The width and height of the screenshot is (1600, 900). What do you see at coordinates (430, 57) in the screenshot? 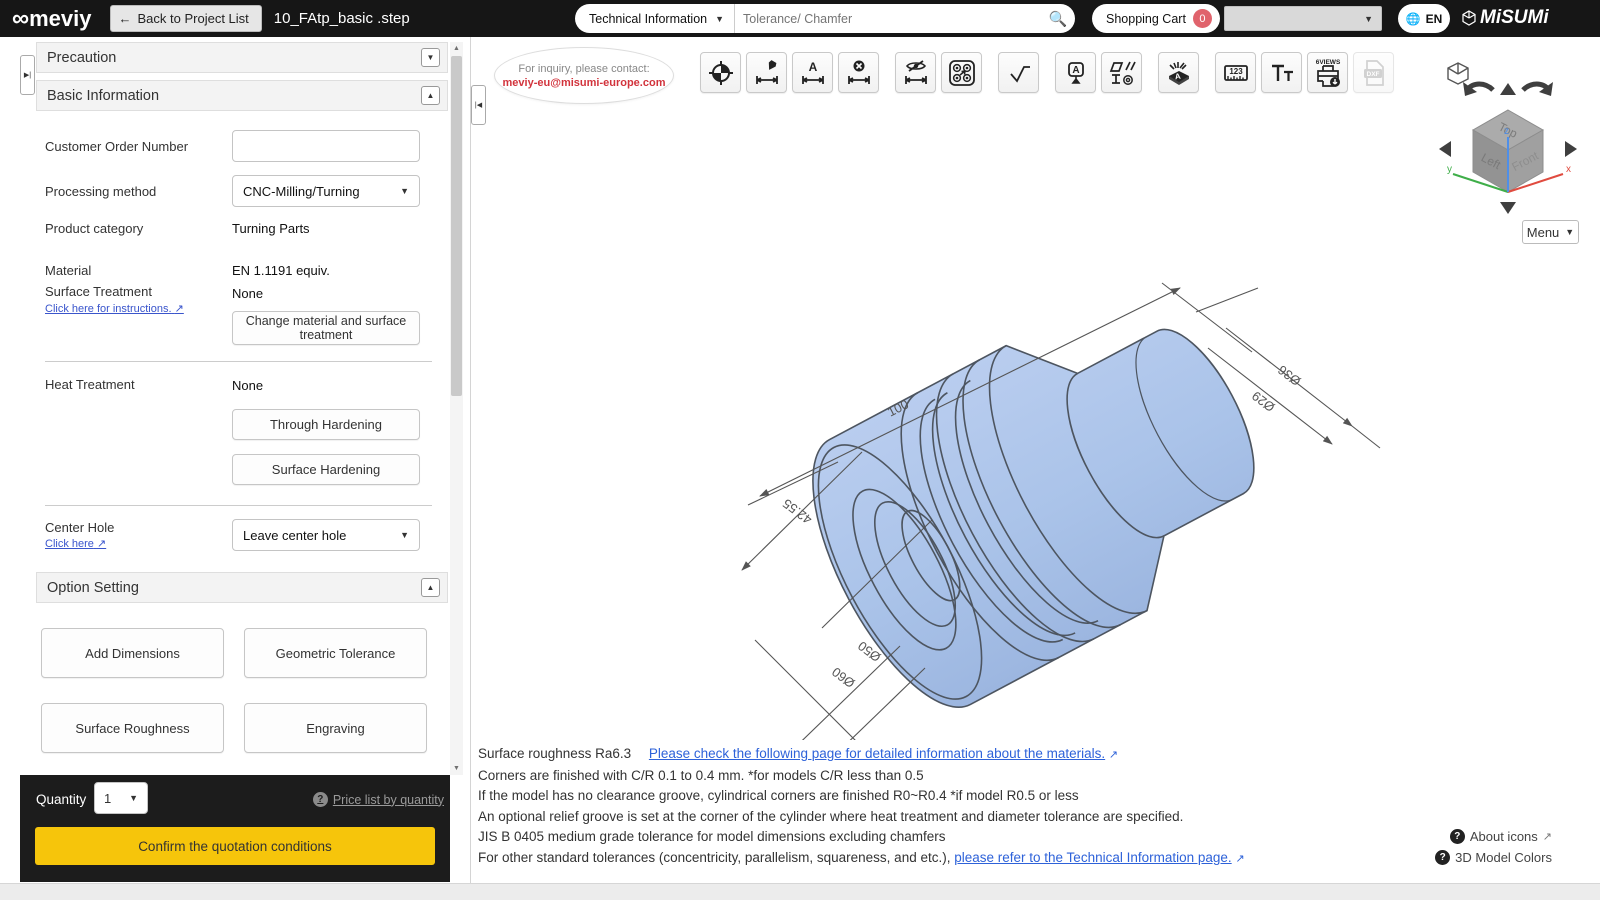
I see `precaution-expand-toggle: ▼` at bounding box center [430, 57].